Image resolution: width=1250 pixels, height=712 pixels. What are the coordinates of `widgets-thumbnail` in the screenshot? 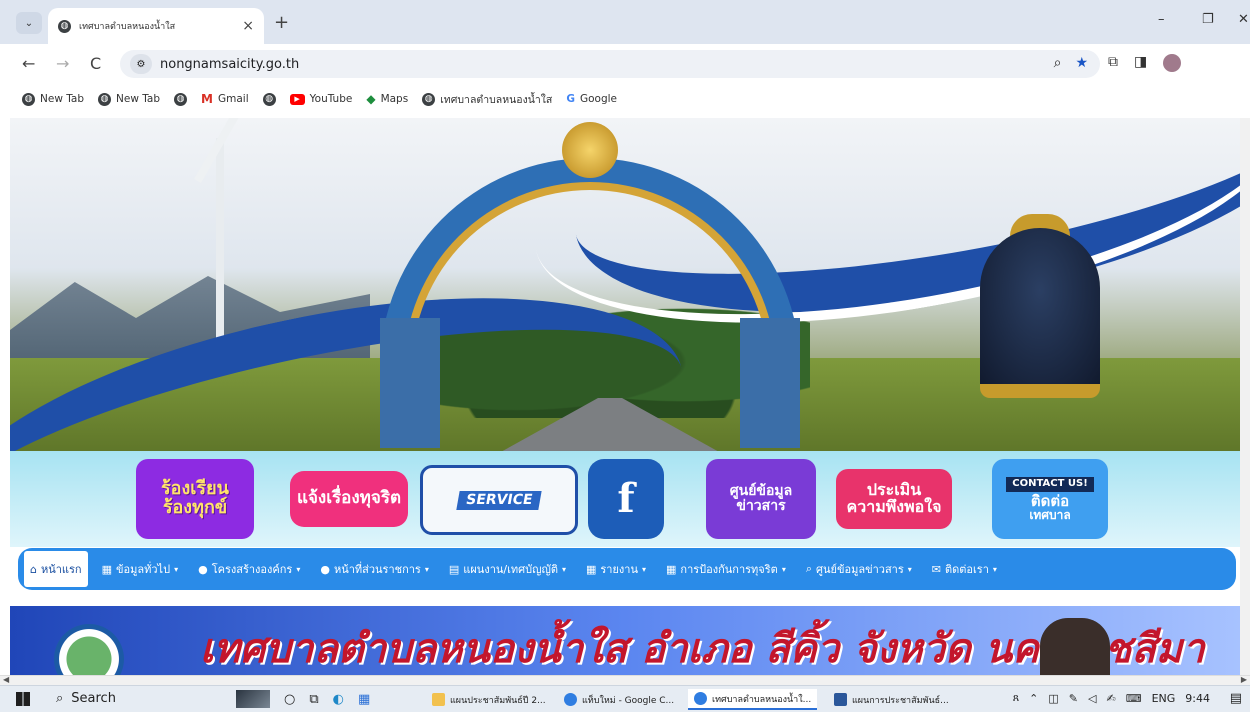 It's located at (253, 699).